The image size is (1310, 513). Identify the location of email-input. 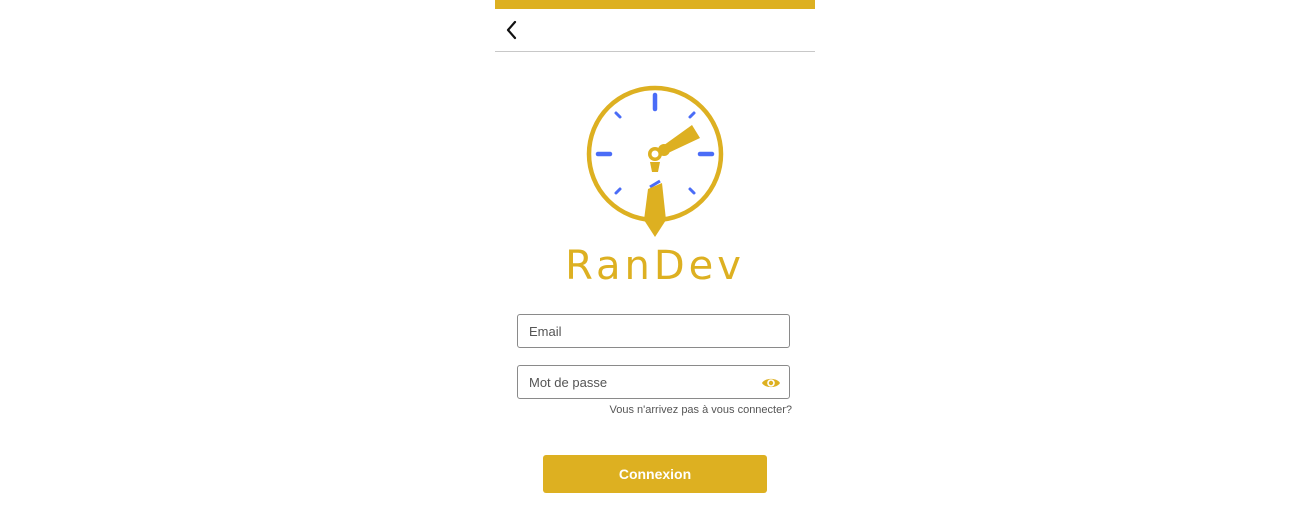
(653, 331).